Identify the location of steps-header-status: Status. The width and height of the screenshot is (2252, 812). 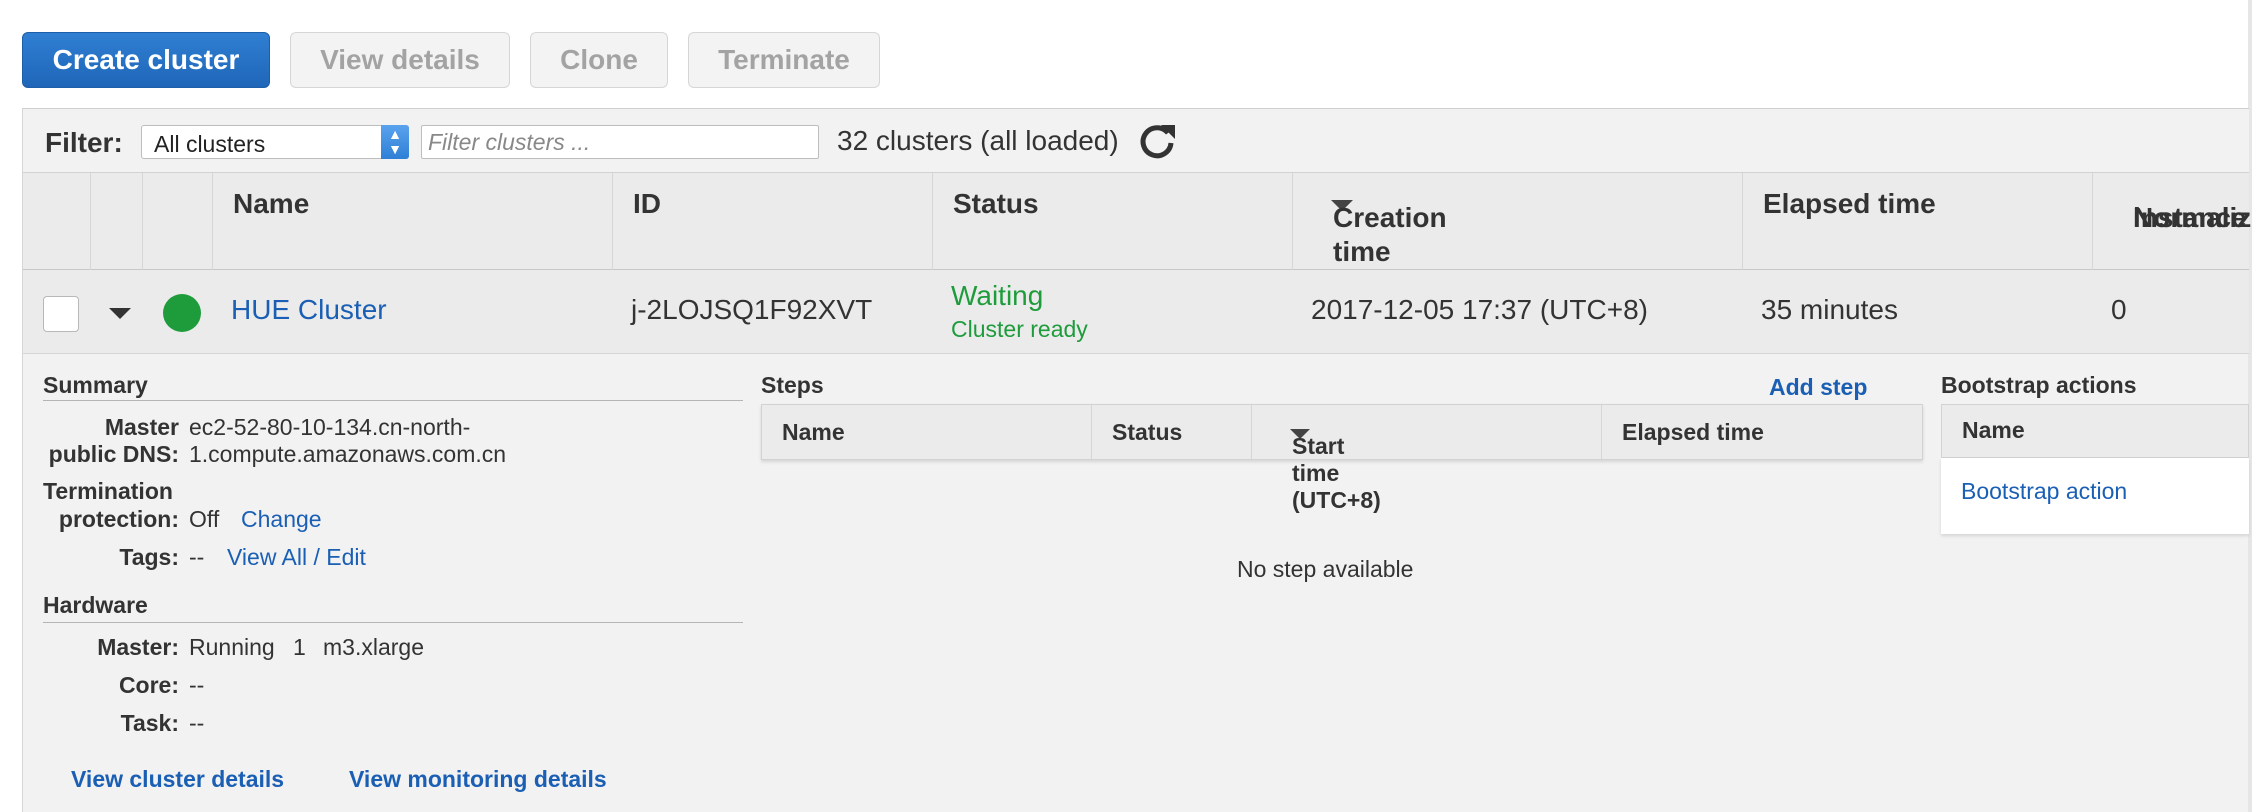
(1172, 432).